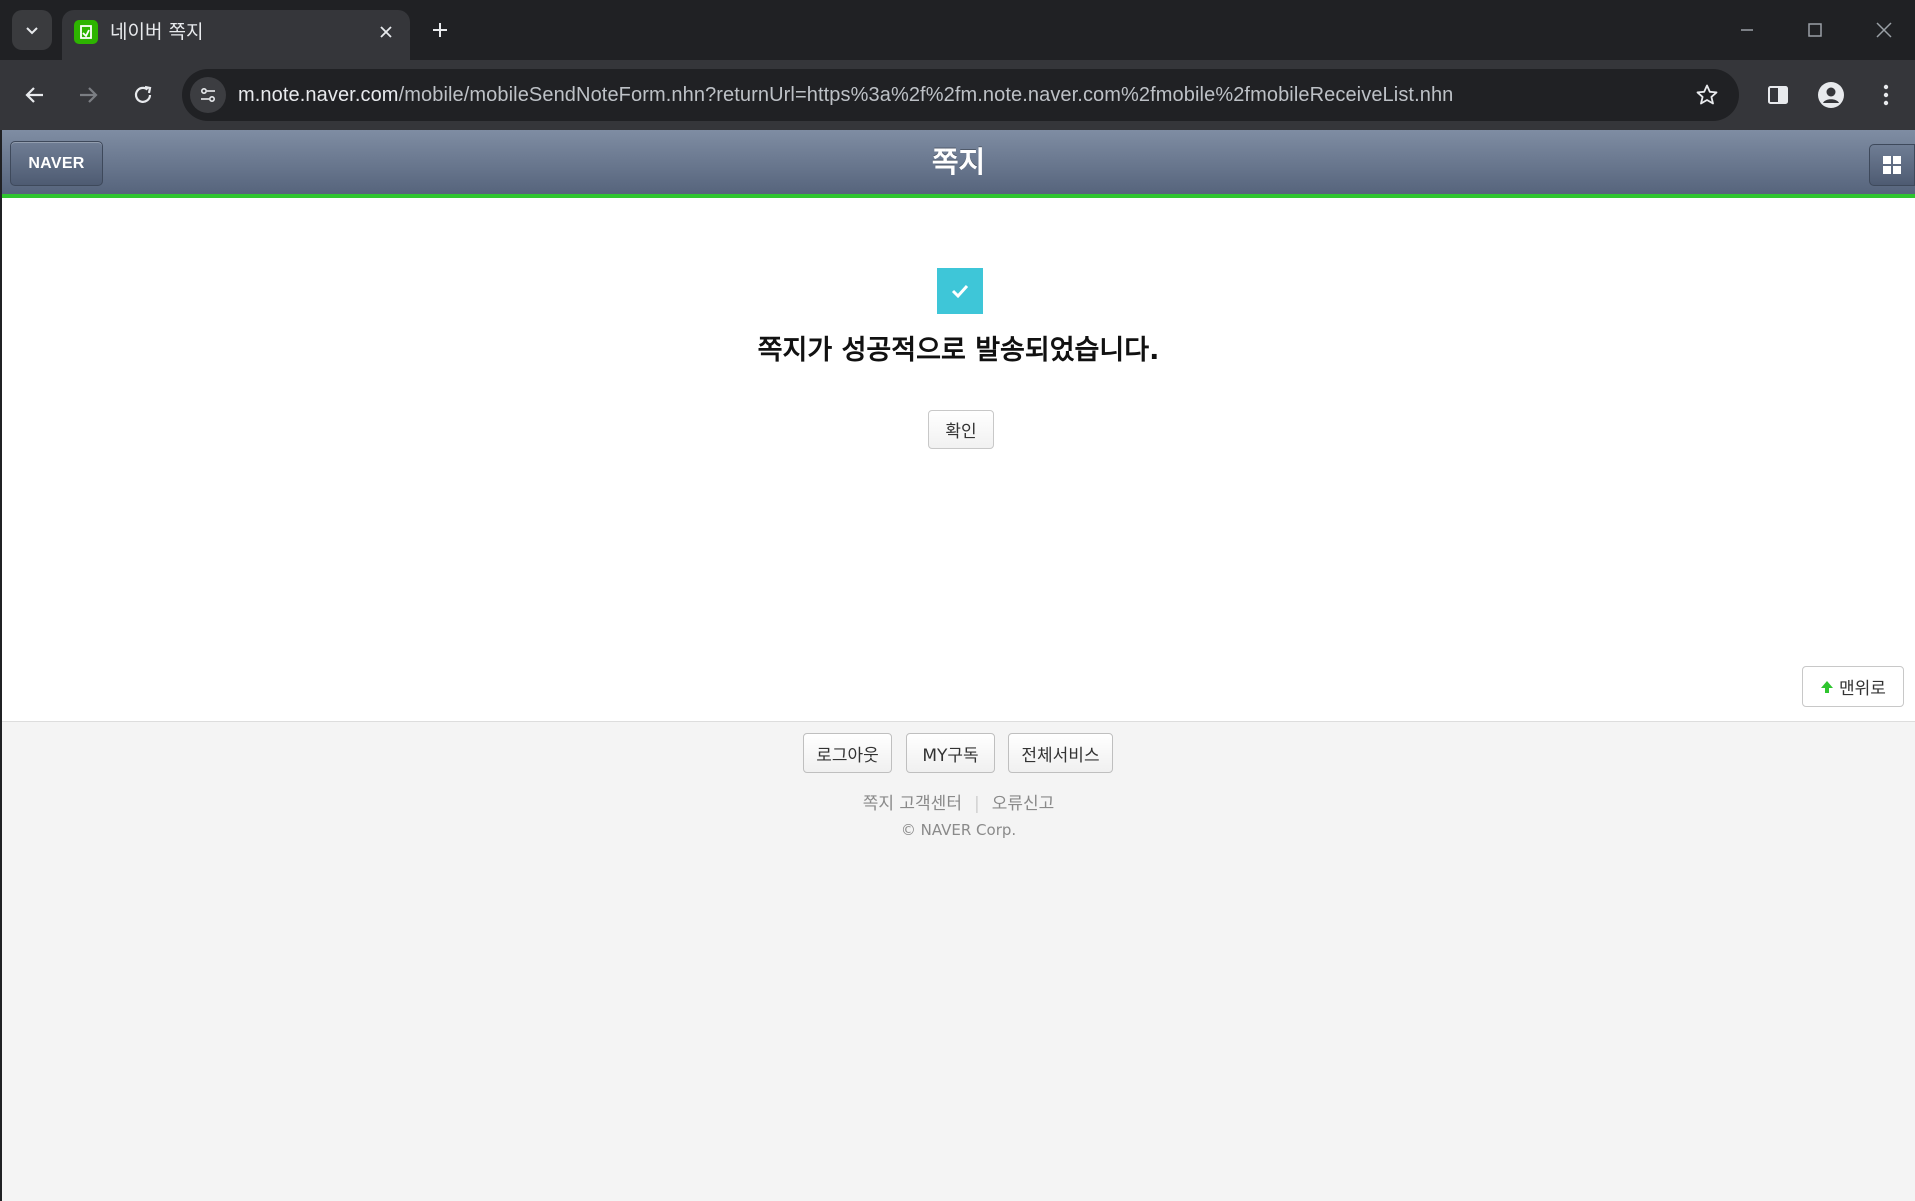 This screenshot has height=1201, width=1915. I want to click on bookmark-button, so click(1707, 95).